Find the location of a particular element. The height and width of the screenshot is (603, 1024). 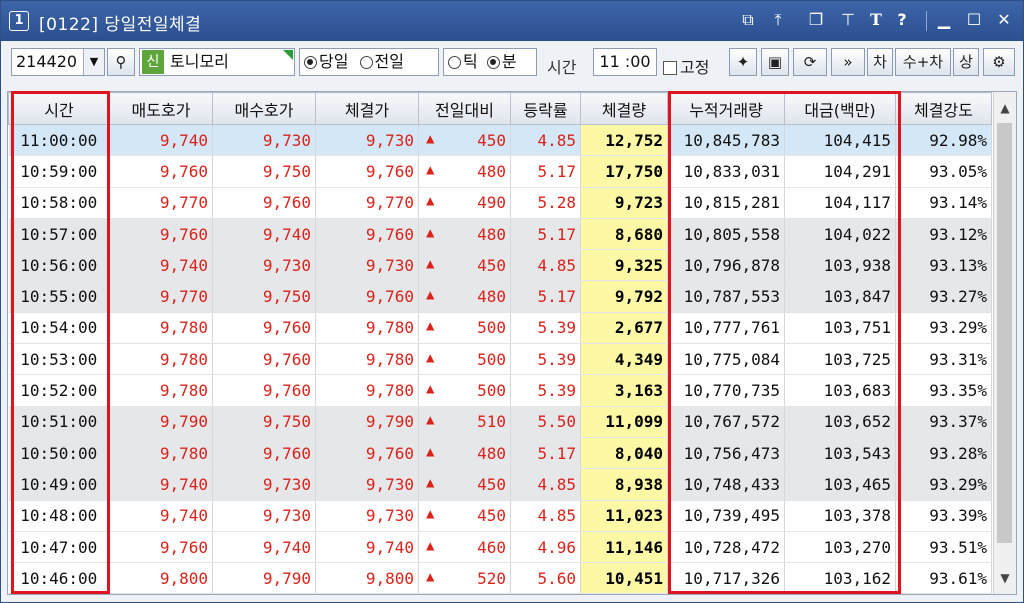

search-icon: ⚲ is located at coordinates (121, 62).